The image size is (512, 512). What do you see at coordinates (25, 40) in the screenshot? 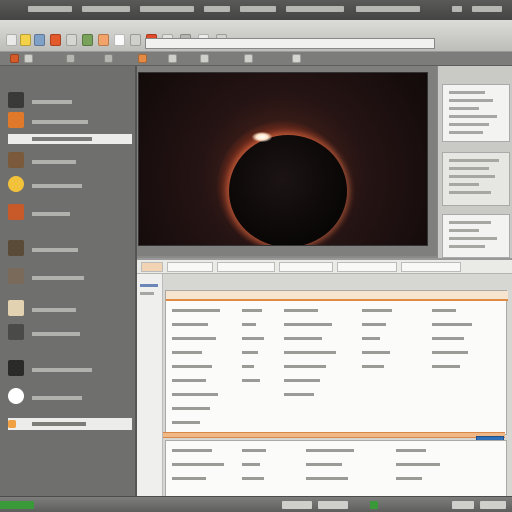
I see `open-folder-icon` at bounding box center [25, 40].